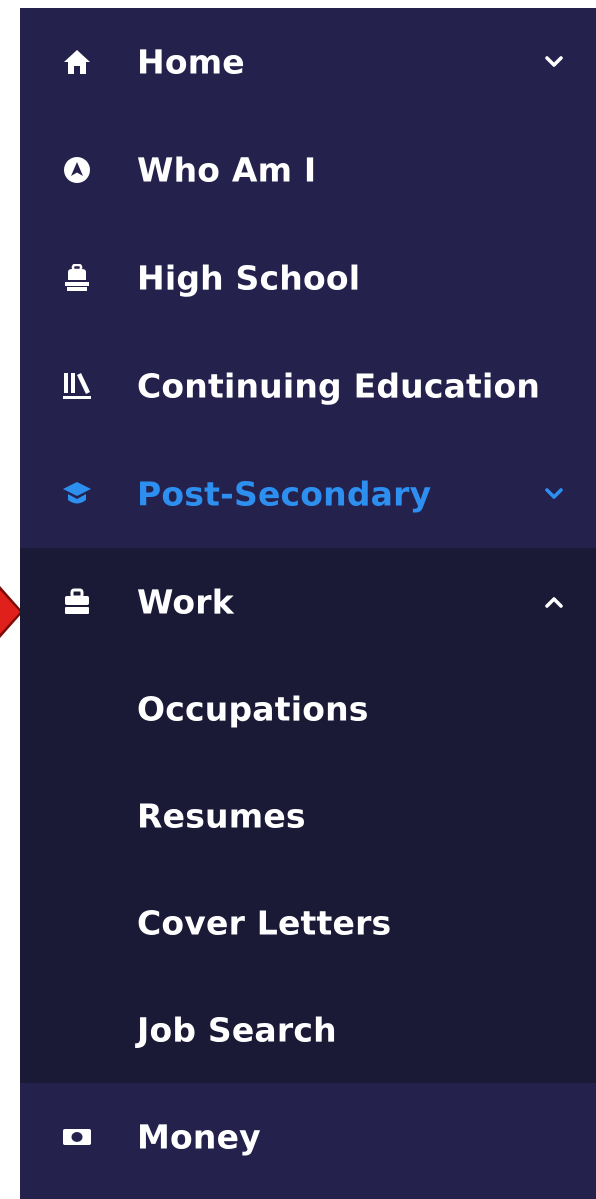 The width and height of the screenshot is (596, 1199). What do you see at coordinates (77, 602) in the screenshot?
I see `briefcase-icon` at bounding box center [77, 602].